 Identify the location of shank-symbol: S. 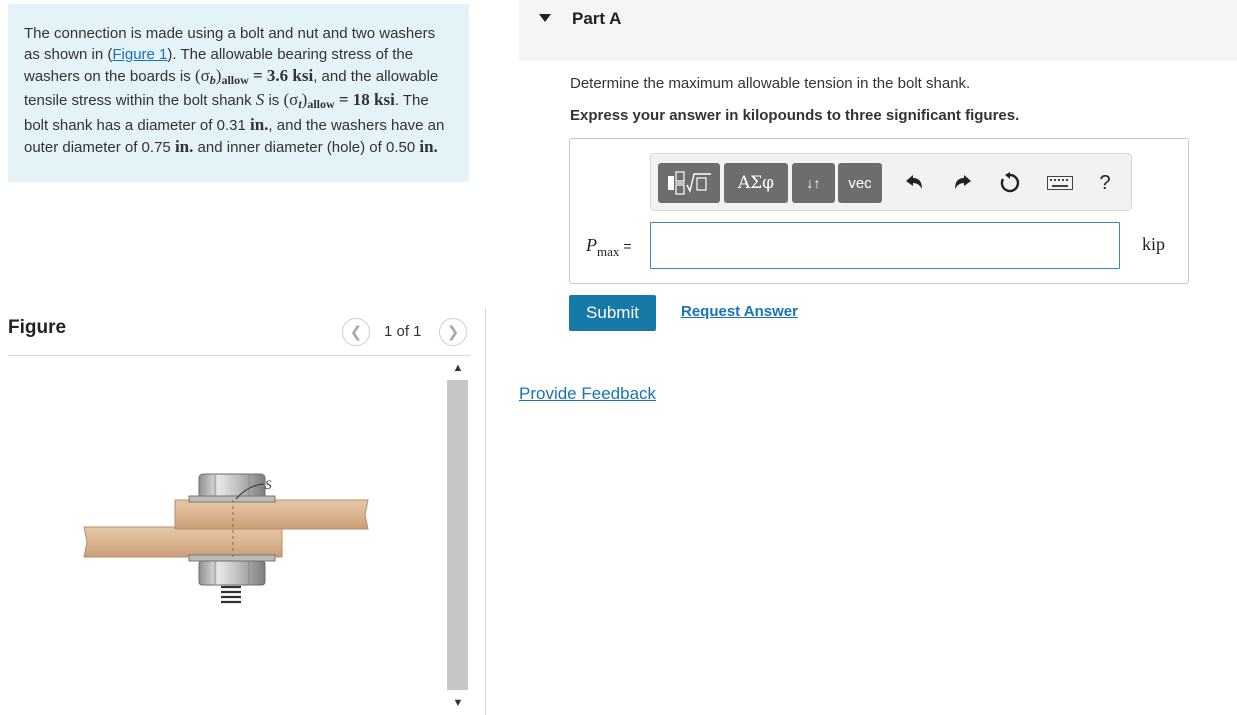
(260, 100).